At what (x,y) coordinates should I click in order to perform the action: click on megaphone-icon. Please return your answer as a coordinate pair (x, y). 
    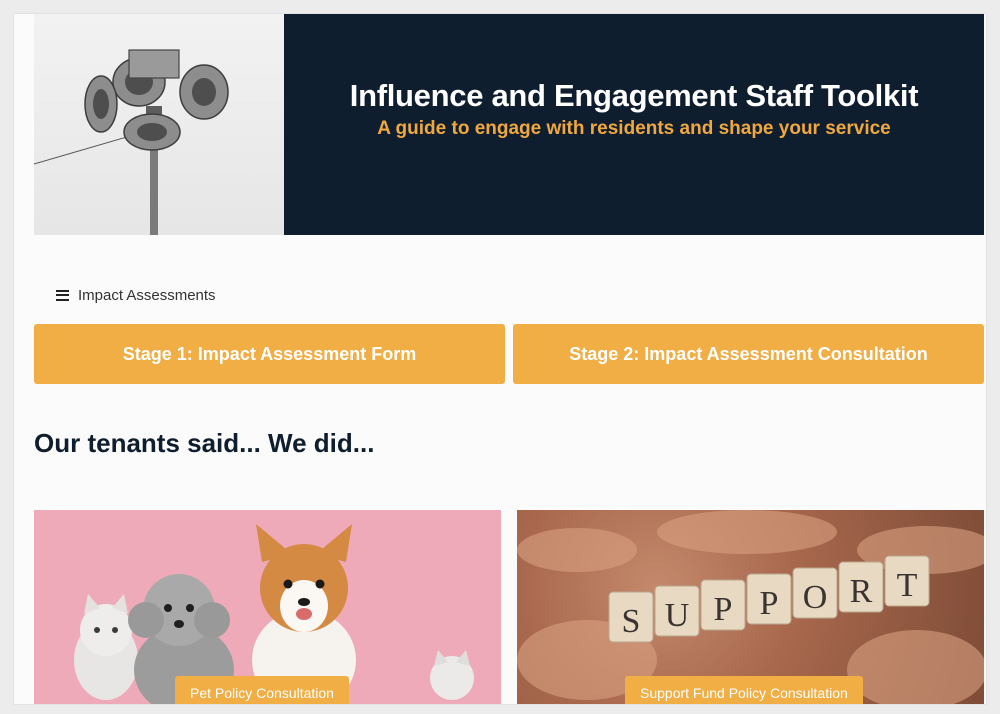
    Looking at the image, I should click on (131, 142).